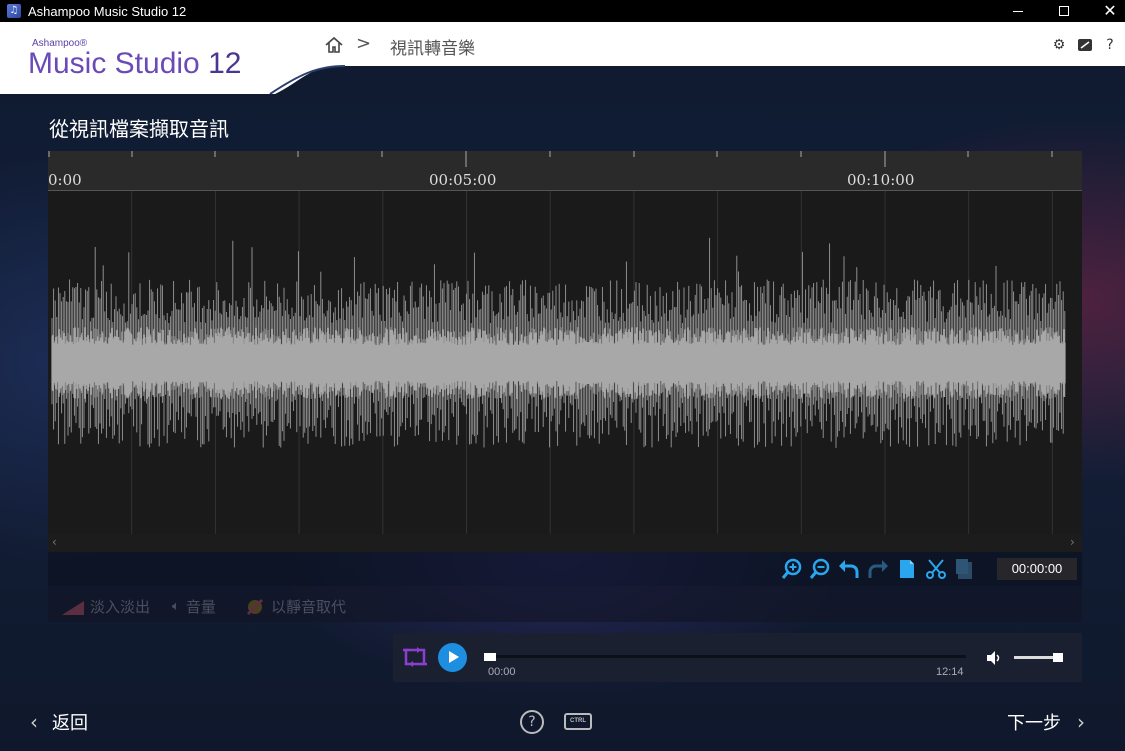 The image size is (1125, 751). What do you see at coordinates (54, 542) in the screenshot?
I see `scroll-left-icon: ‹` at bounding box center [54, 542].